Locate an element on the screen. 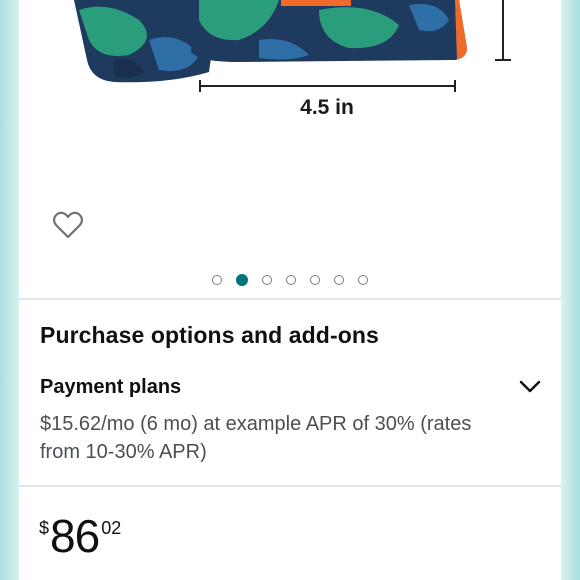 The width and height of the screenshot is (580, 580). carousel-dot-active is located at coordinates (242, 280).